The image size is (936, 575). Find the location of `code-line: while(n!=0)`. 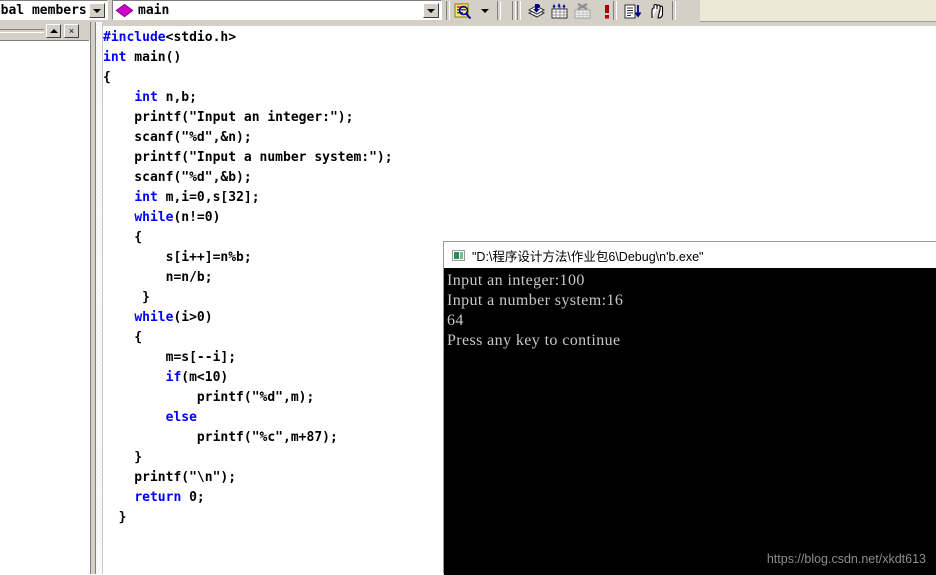

code-line: while(n!=0) is located at coordinates (519, 218).